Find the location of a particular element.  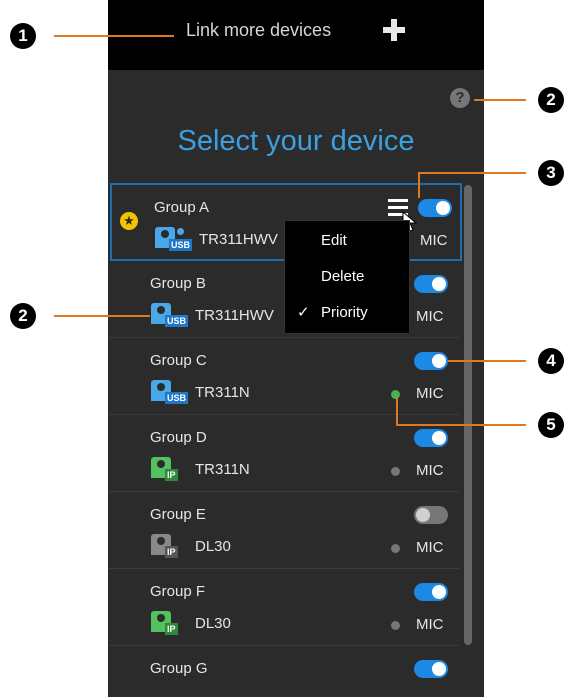

status-dot-icon is located at coordinates (180, 231).